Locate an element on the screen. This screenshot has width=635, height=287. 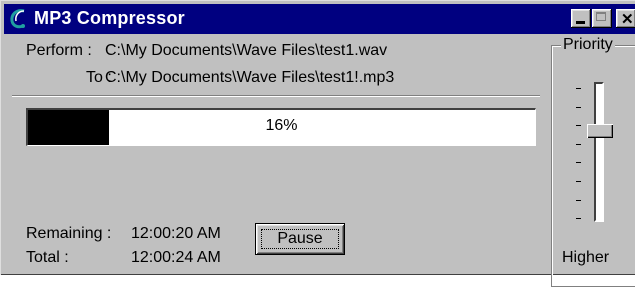
window-title: MP3 Compressor is located at coordinates (109, 18).